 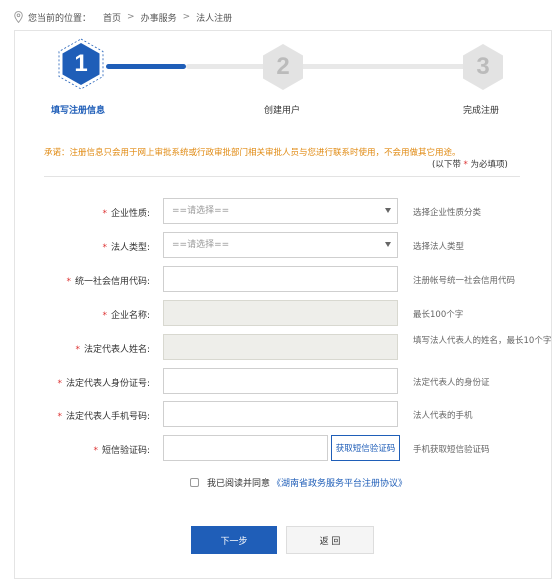 What do you see at coordinates (146, 66) in the screenshot?
I see `step-track-active` at bounding box center [146, 66].